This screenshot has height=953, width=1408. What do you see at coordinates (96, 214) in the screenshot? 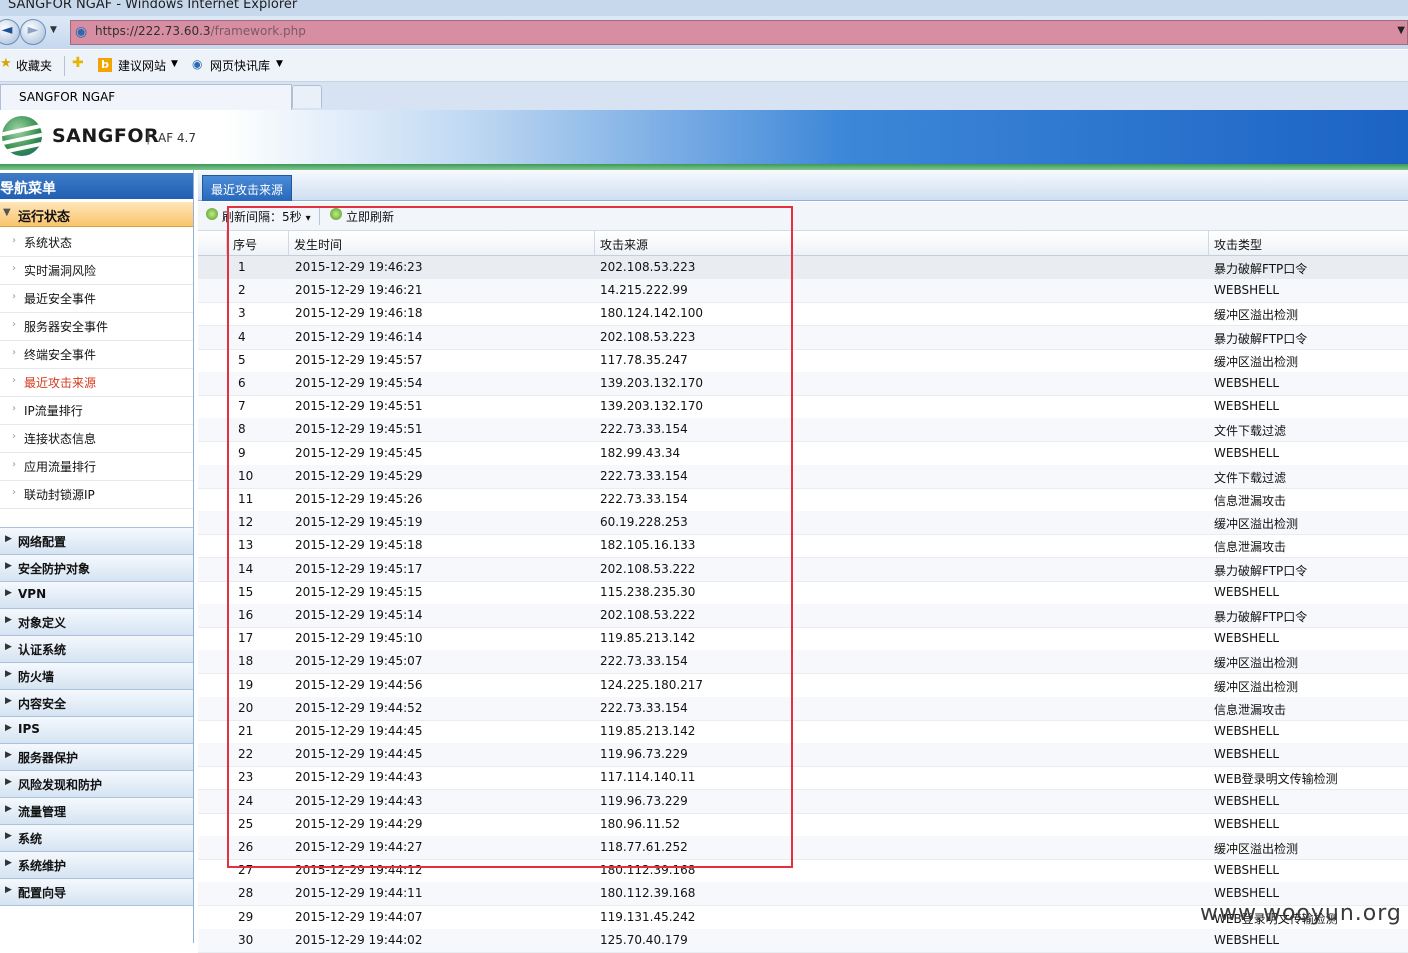
I see `sidebar-group-run-status: ▼ 运行状态` at bounding box center [96, 214].